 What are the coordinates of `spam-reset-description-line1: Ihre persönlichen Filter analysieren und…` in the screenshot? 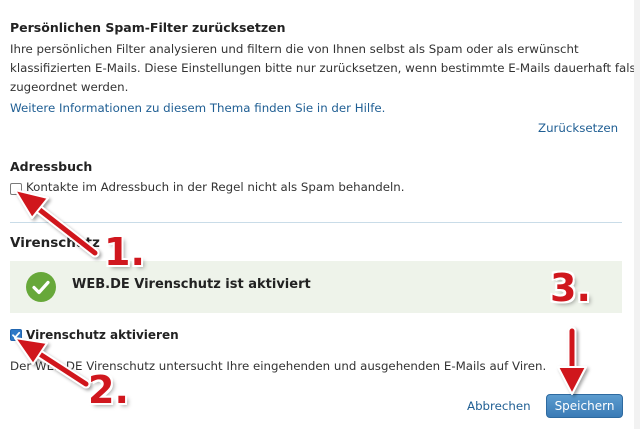 It's located at (294, 49).